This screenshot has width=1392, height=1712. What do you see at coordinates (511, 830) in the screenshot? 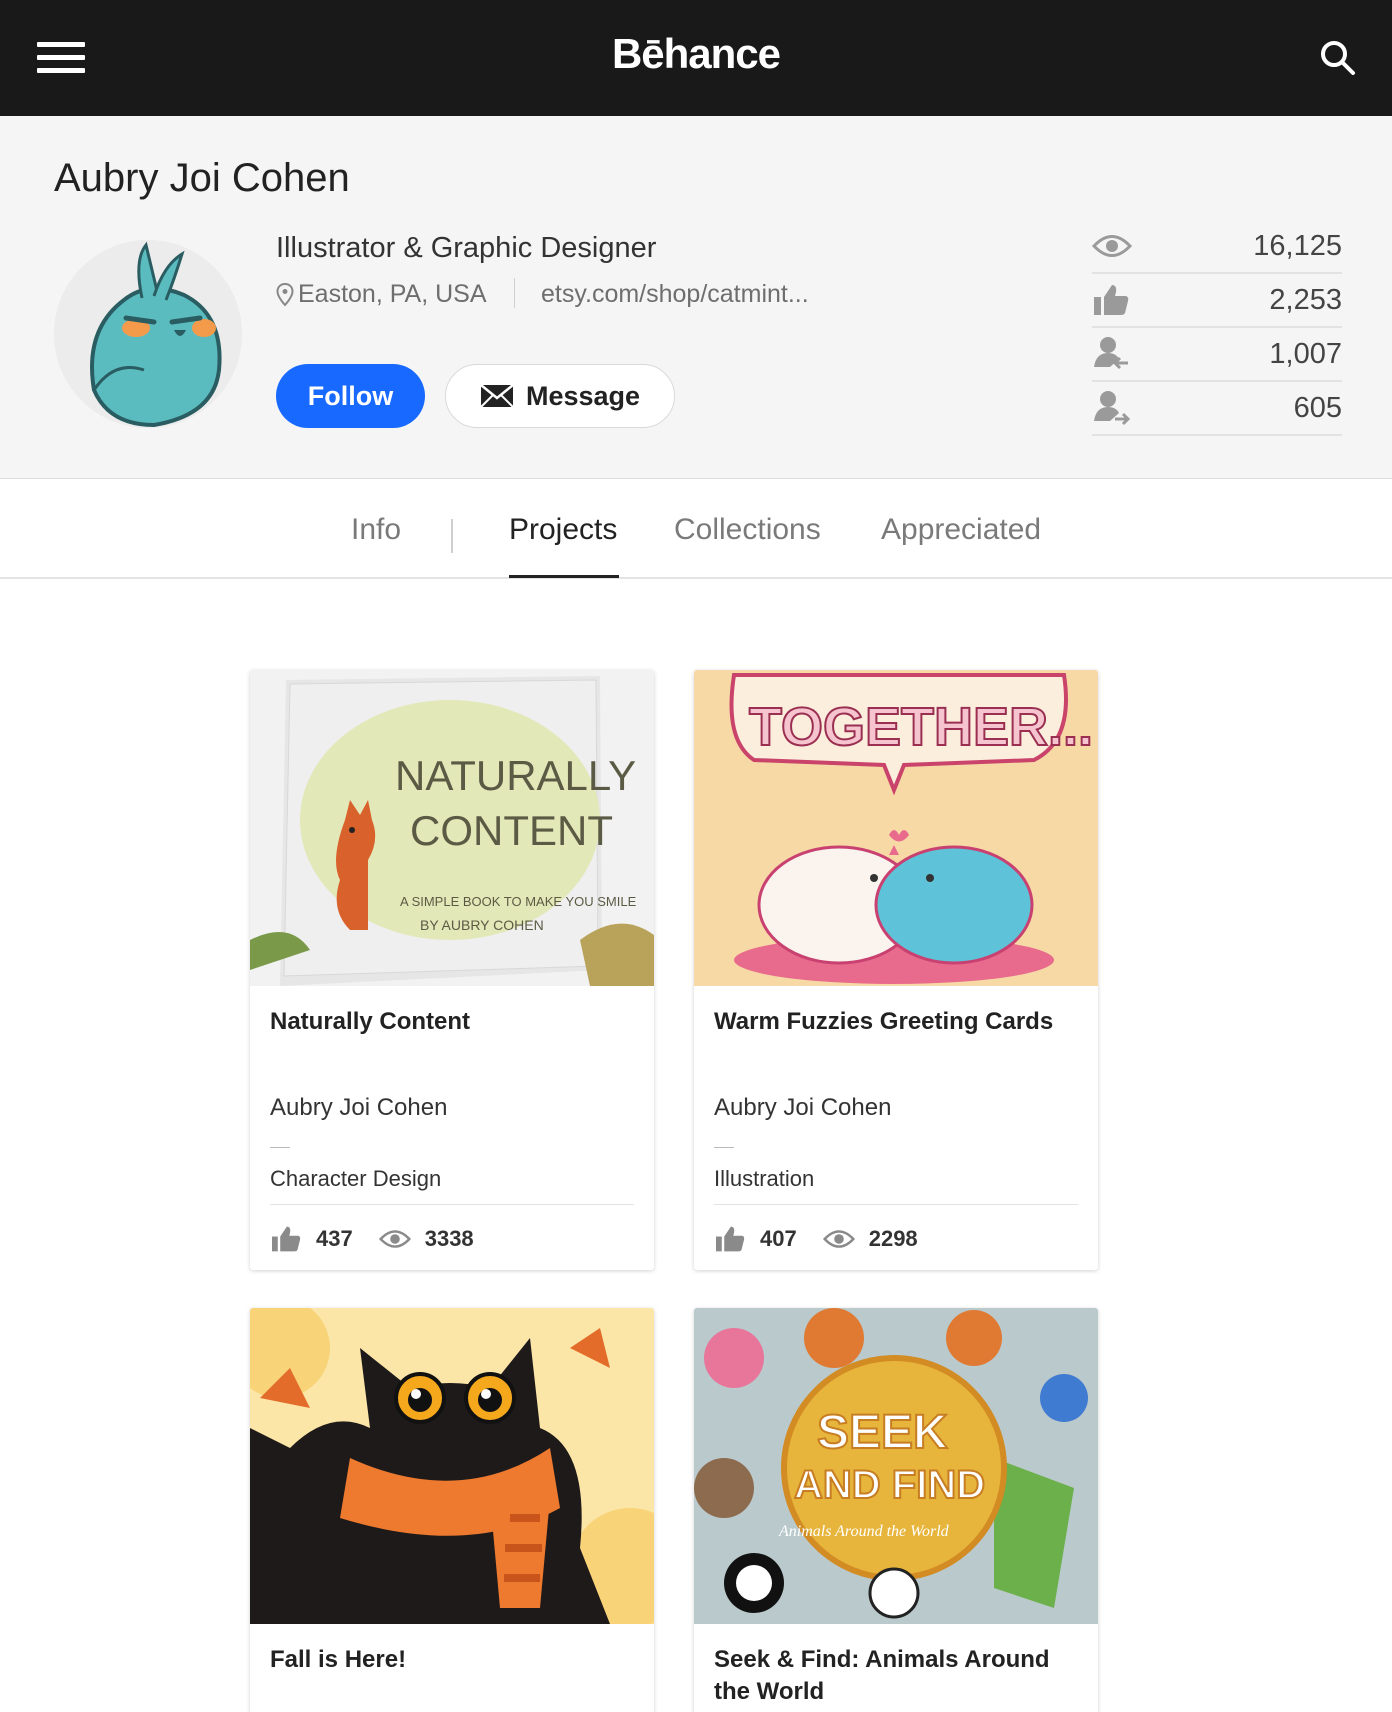
I see `cover-title-2: CONTENT` at bounding box center [511, 830].